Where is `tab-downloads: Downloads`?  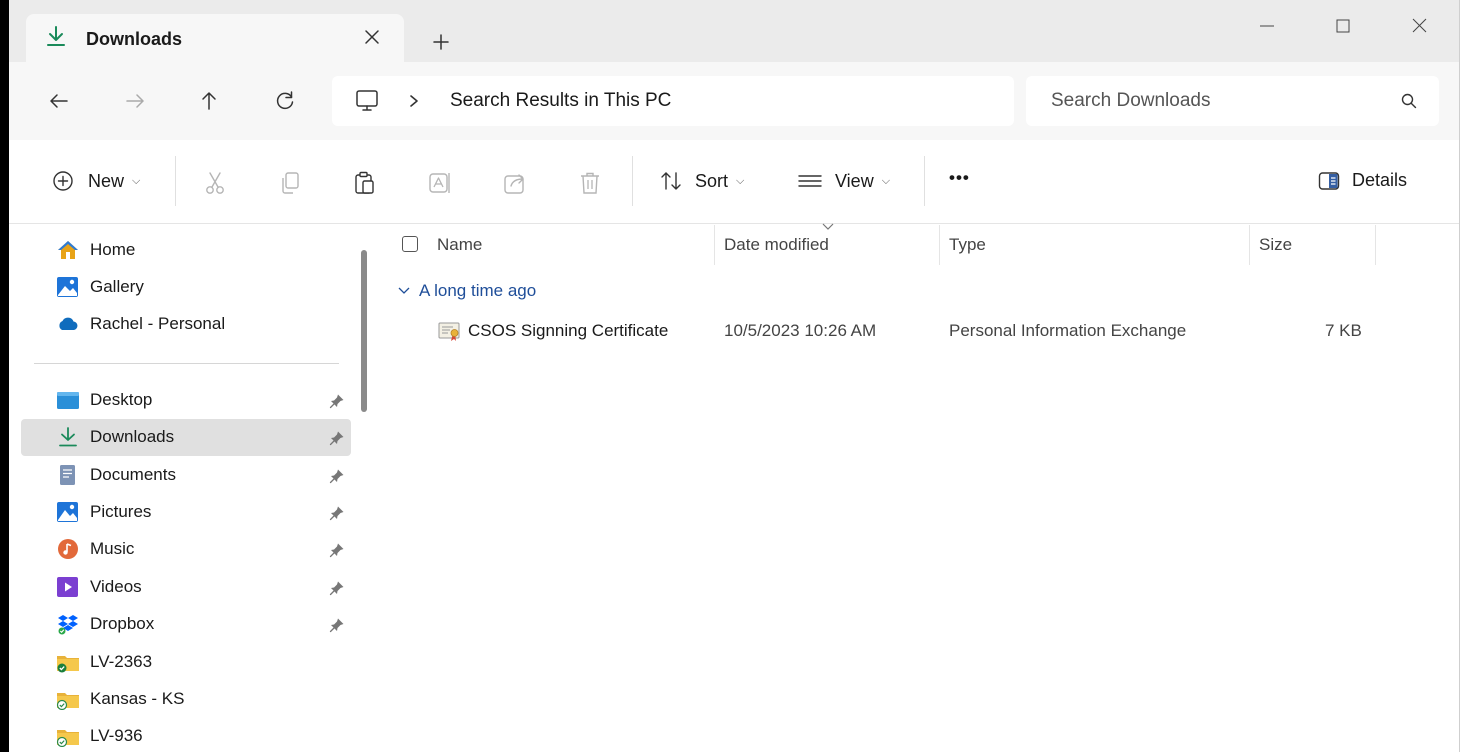 tab-downloads: Downloads is located at coordinates (215, 38).